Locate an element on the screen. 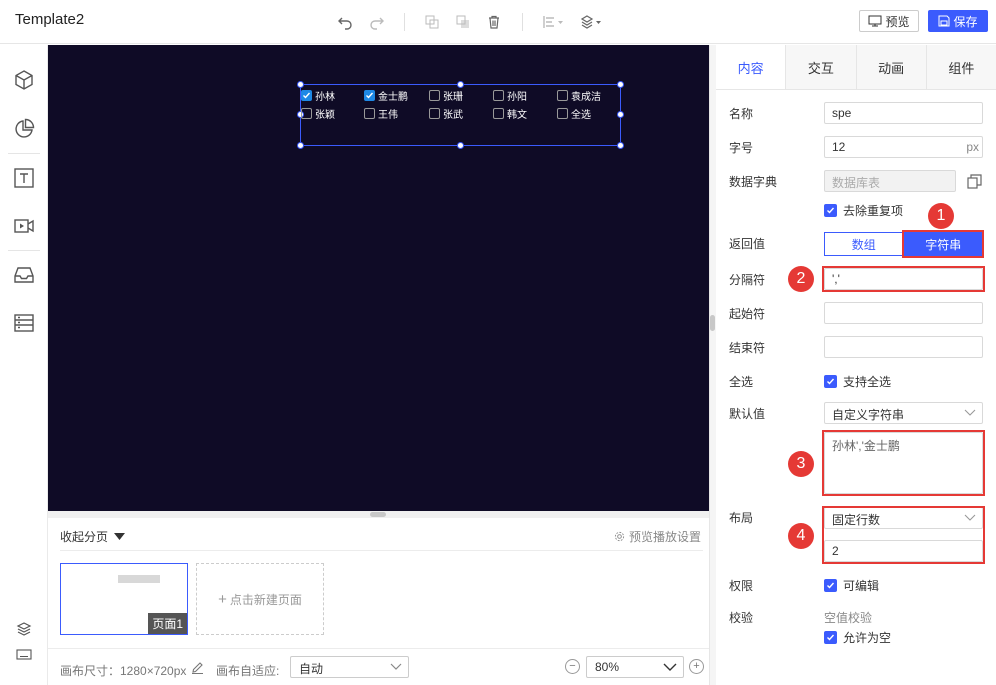 The height and width of the screenshot is (685, 996). option-label: 孙阳 is located at coordinates (517, 97).